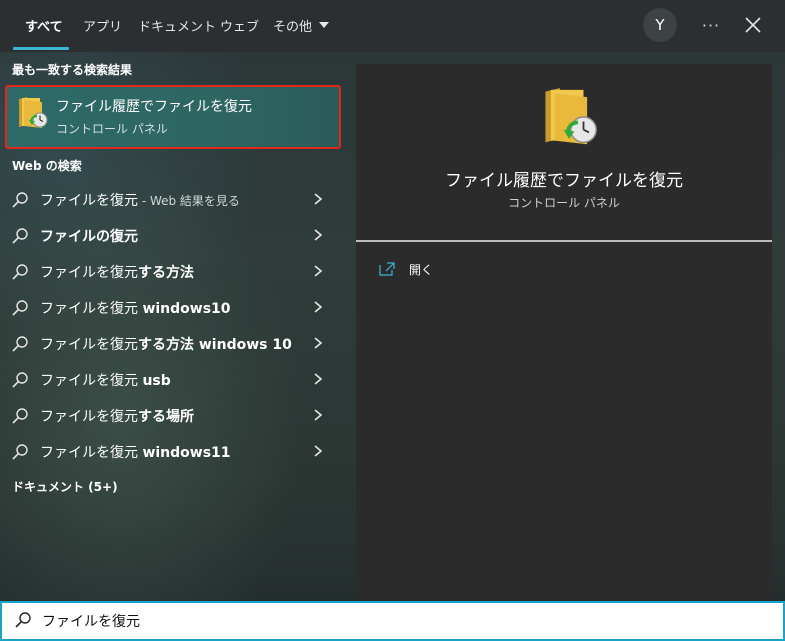  I want to click on tab-label: すべて, so click(44, 27).